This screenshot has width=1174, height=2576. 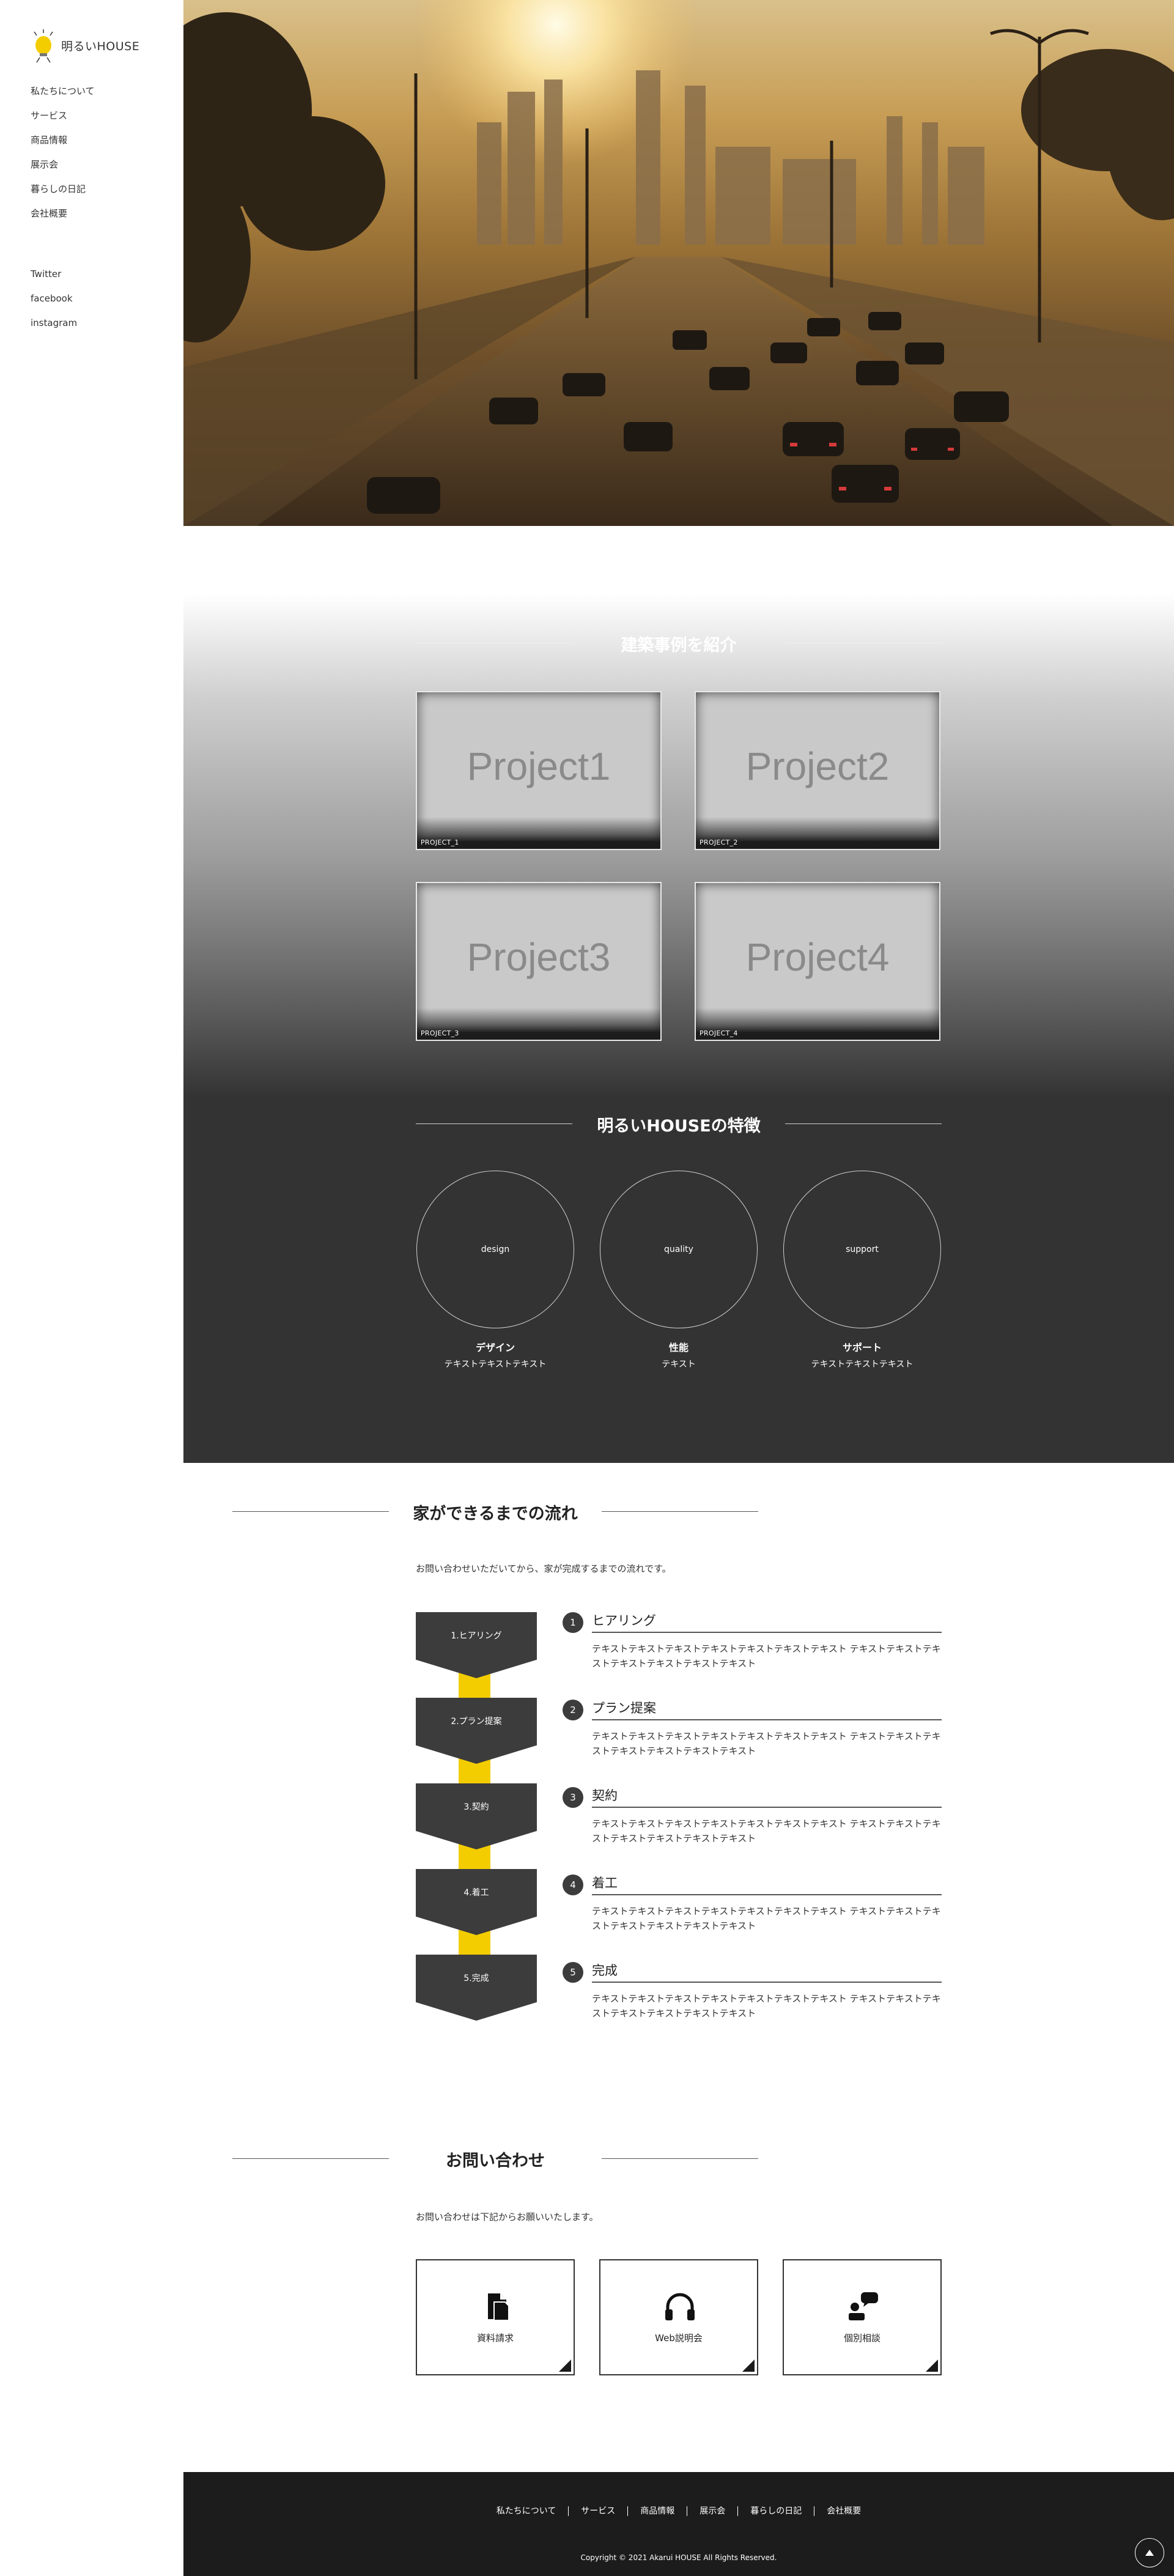 I want to click on flow-heading: 家ができるまでの流れ, so click(x=495, y=1512).